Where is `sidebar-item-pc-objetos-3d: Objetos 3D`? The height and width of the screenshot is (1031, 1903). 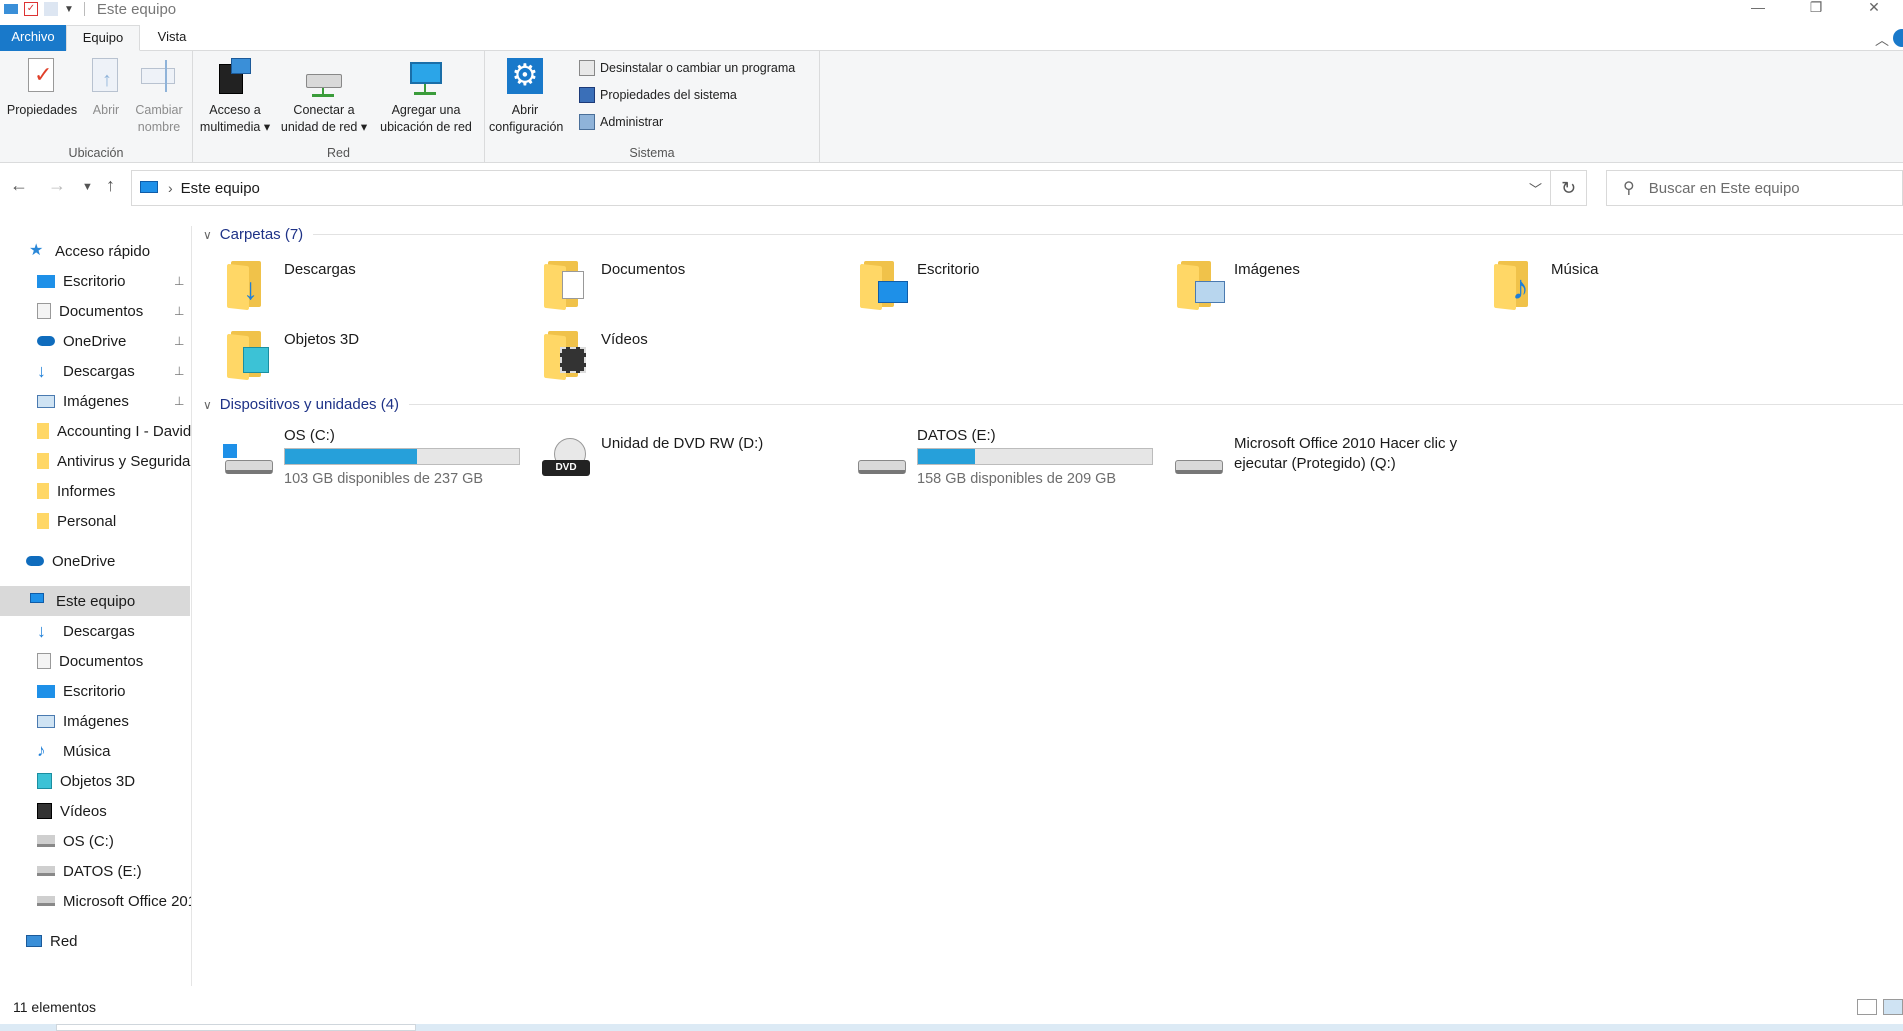 sidebar-item-pc-objetos-3d: Objetos 3D is located at coordinates (95, 781).